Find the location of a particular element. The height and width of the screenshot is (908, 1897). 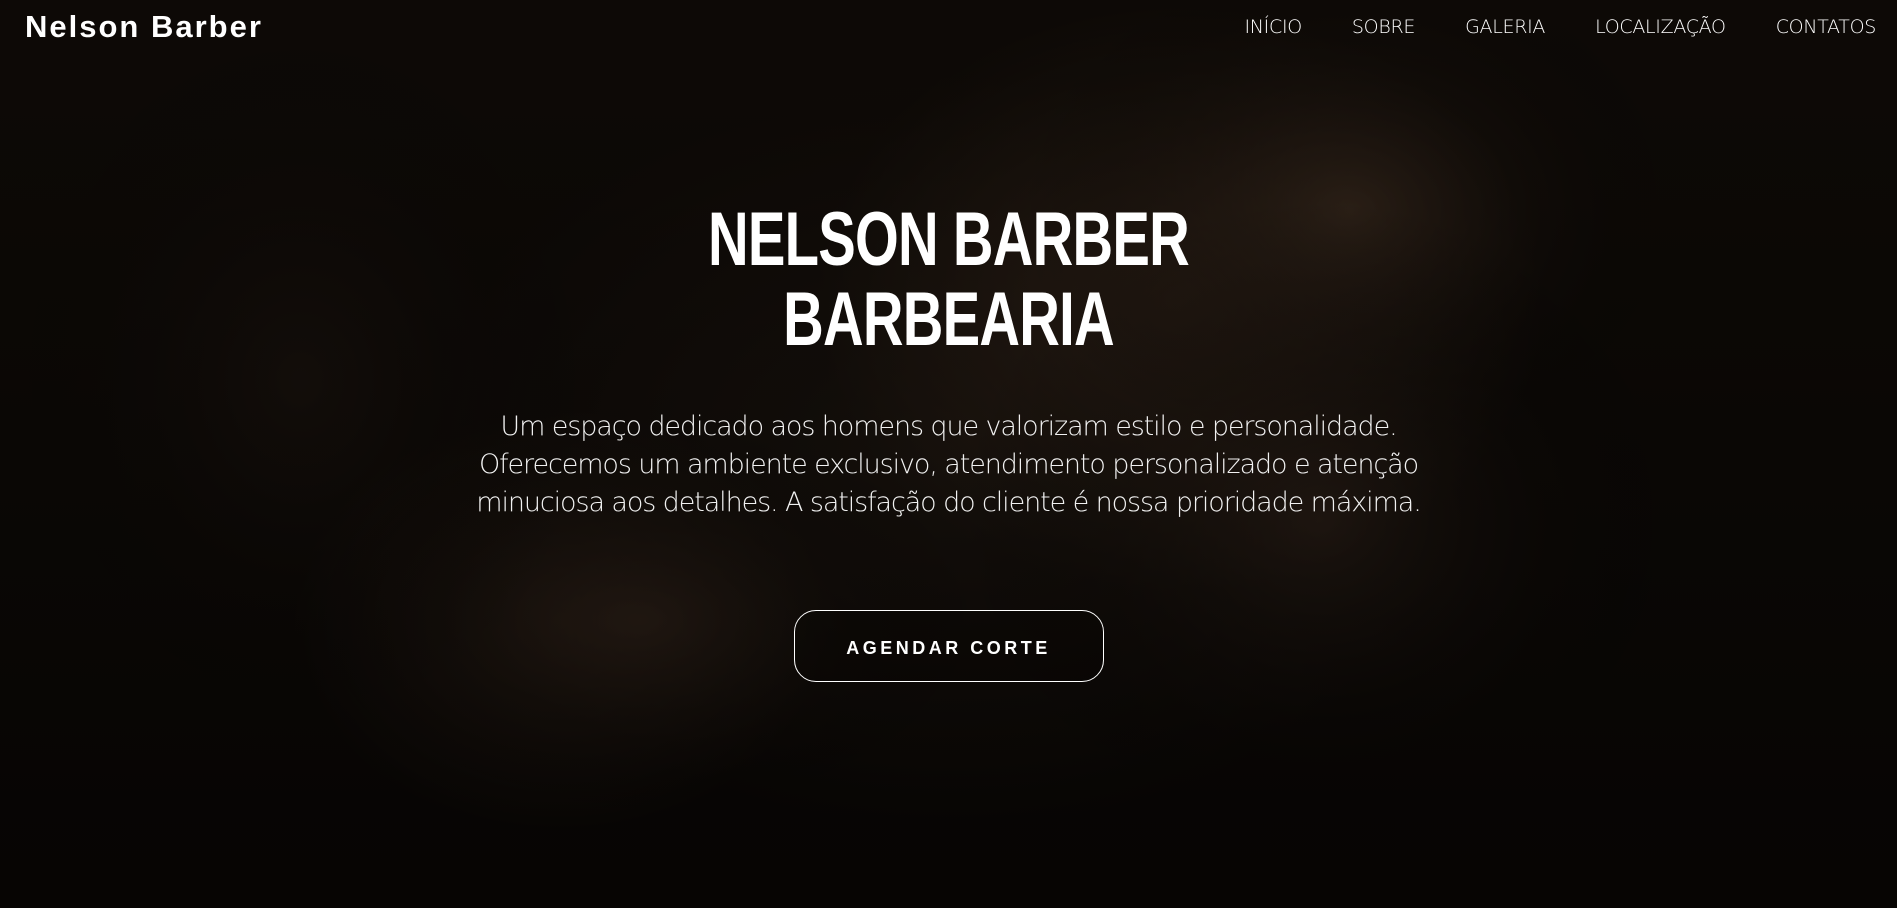

hero-title-line-1: NELSON BARBER is located at coordinates (949, 239).